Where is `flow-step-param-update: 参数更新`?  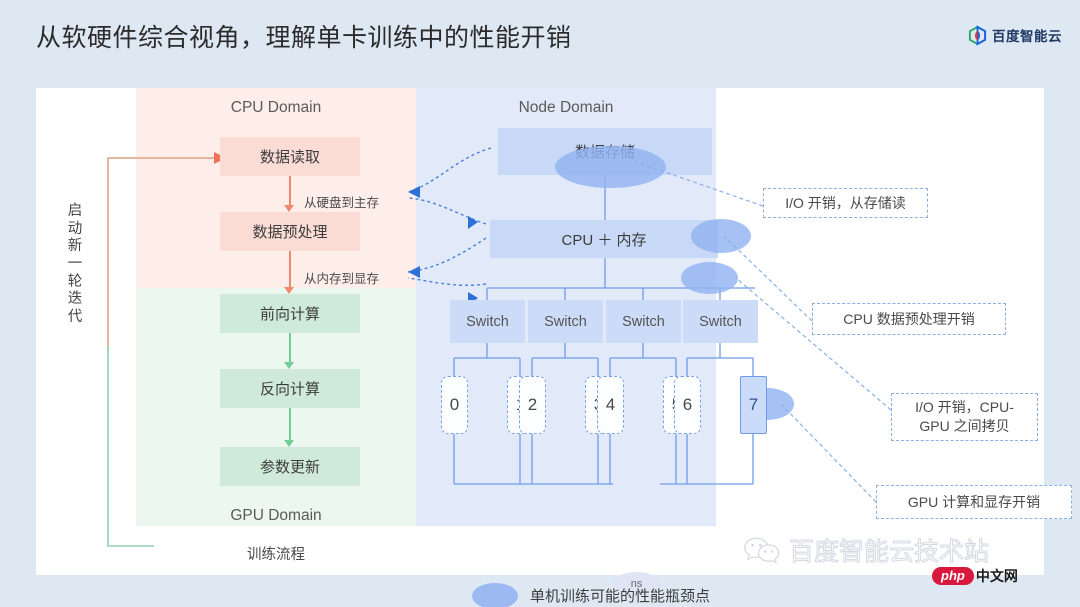
flow-step-param-update: 参数更新 is located at coordinates (290, 466).